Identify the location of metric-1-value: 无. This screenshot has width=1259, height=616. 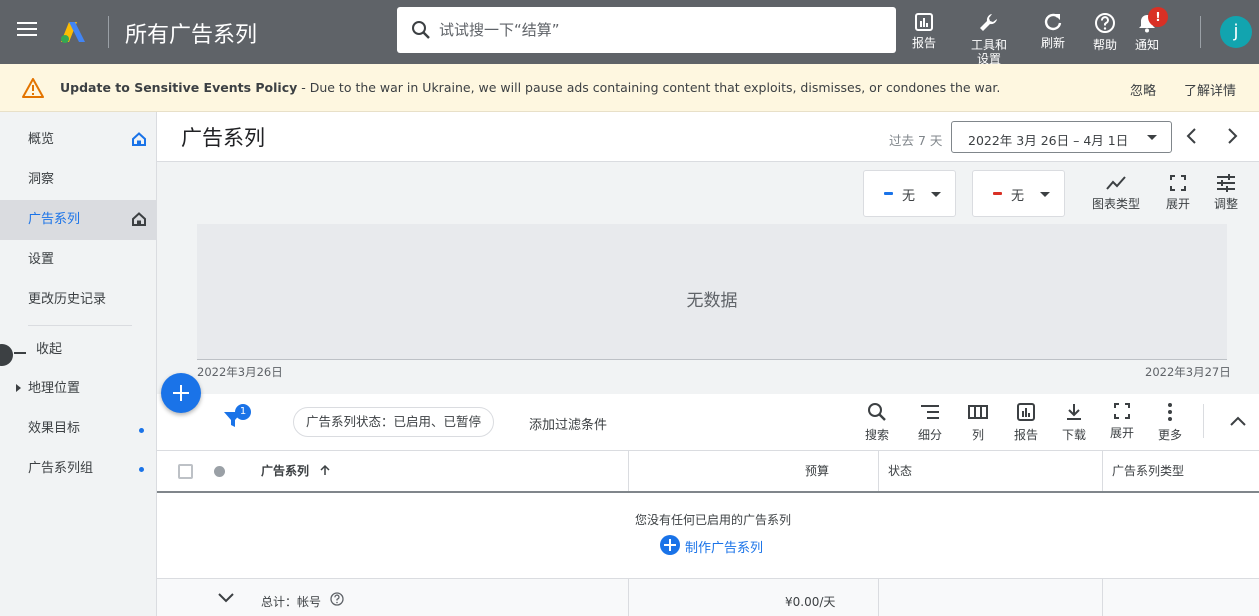
(909, 196).